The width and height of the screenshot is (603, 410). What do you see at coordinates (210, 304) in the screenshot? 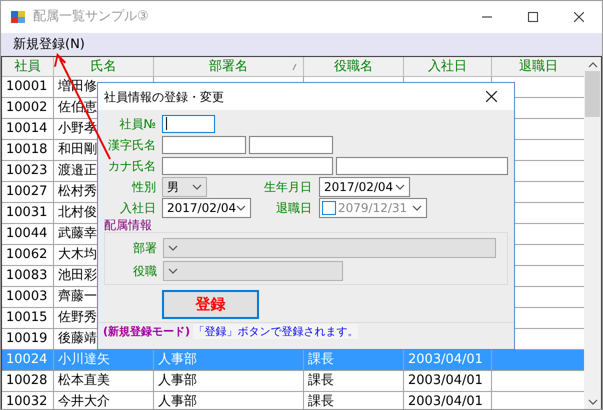
I see `register-button: 登録` at bounding box center [210, 304].